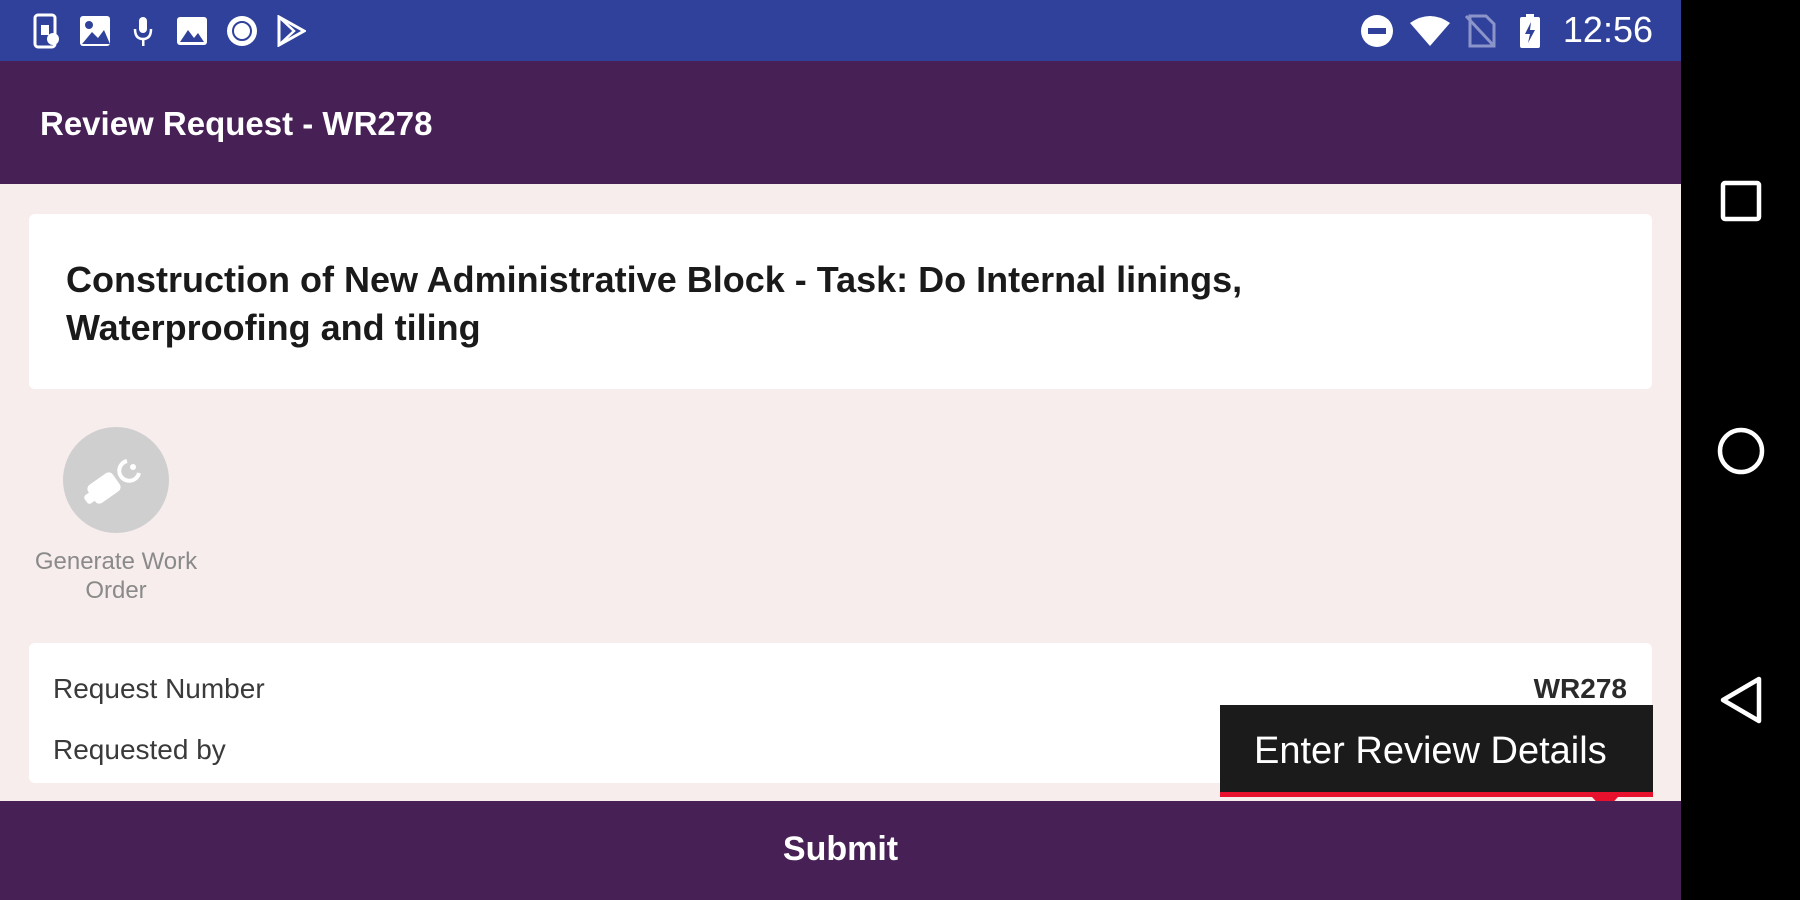 The width and height of the screenshot is (1800, 900). I want to click on generate-work-order-label: Generate Work Order, so click(116, 576).